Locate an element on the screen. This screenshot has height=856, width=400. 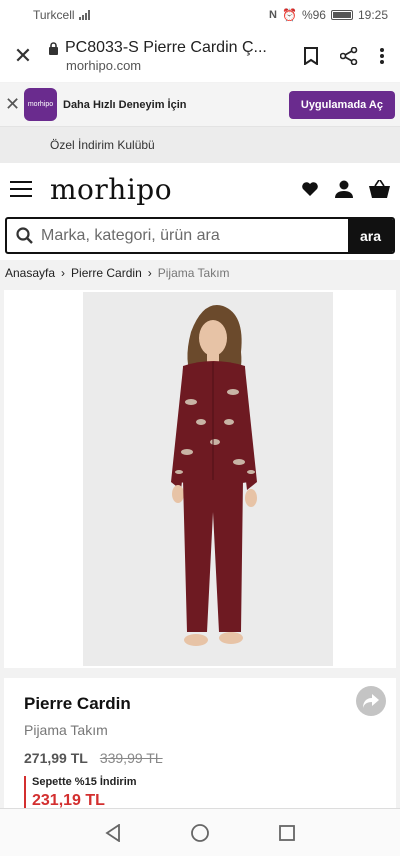
user-icon is located at coordinates (344, 189).